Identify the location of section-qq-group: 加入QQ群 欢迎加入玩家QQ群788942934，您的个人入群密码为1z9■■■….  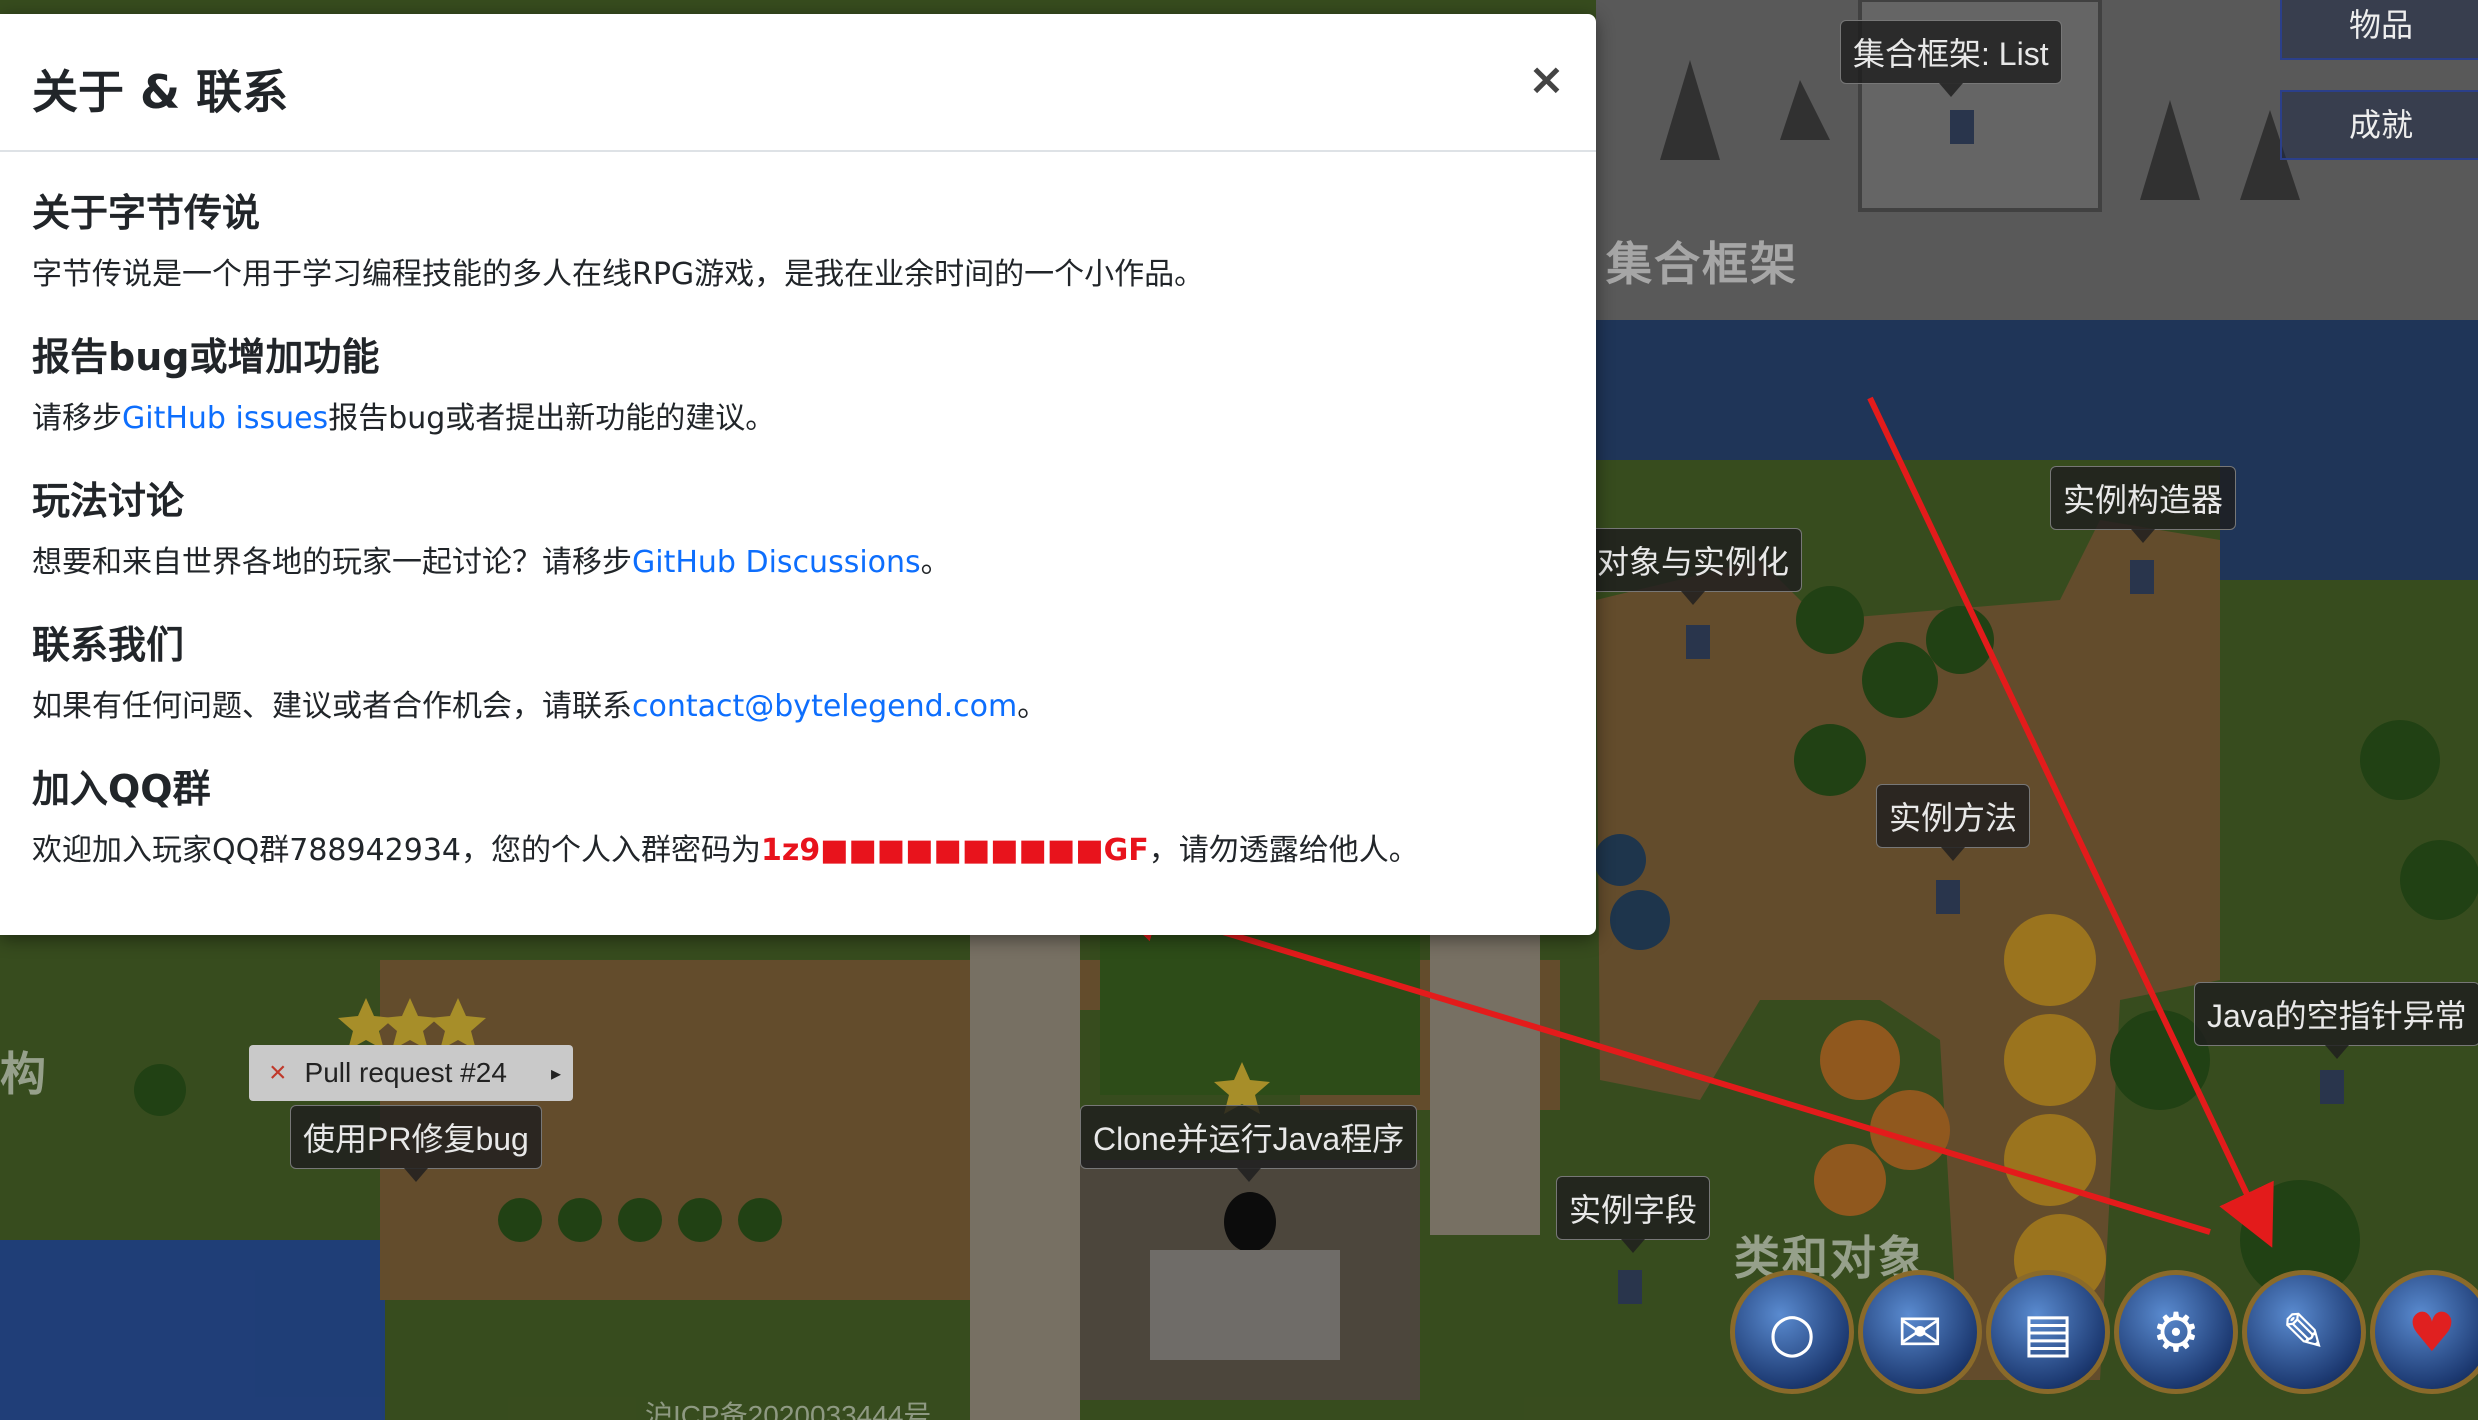
(725, 813).